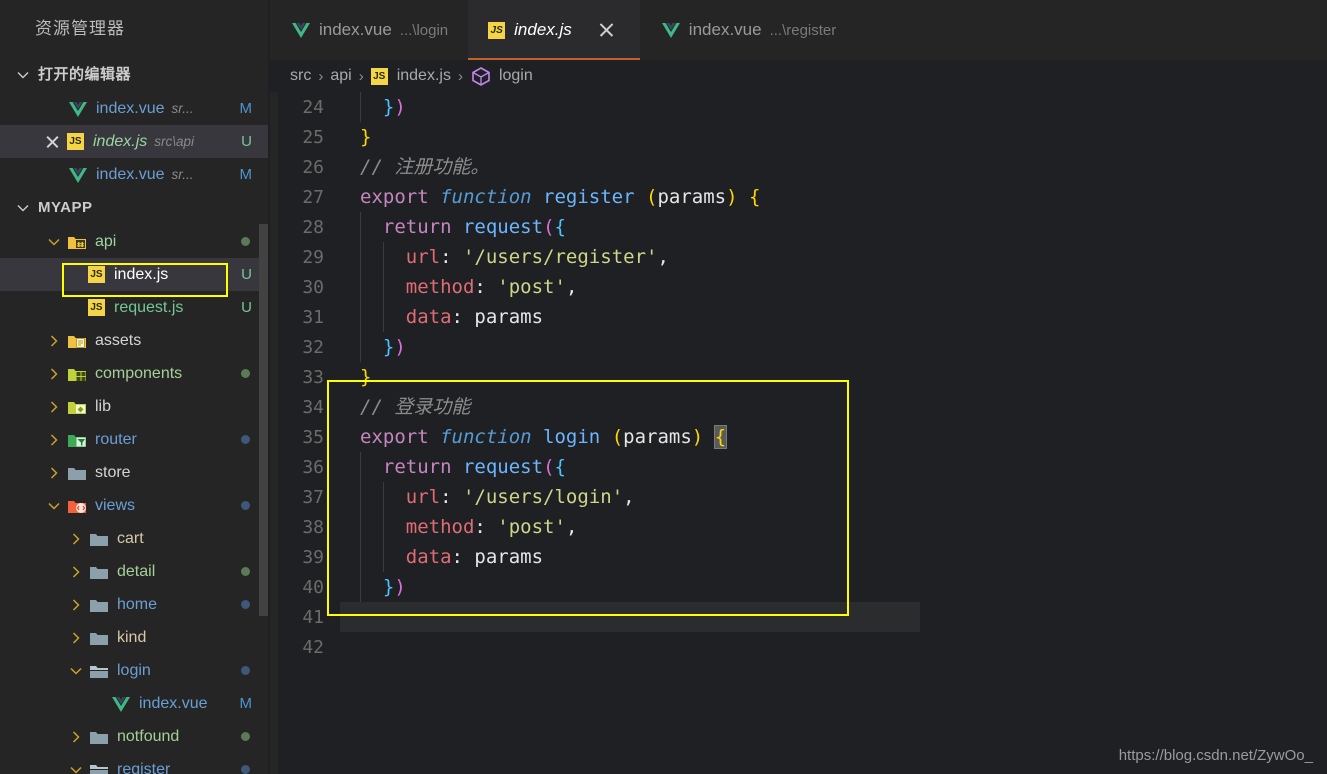  What do you see at coordinates (135, 75) in the screenshot?
I see `open-editors-section-header: 打开的编辑器` at bounding box center [135, 75].